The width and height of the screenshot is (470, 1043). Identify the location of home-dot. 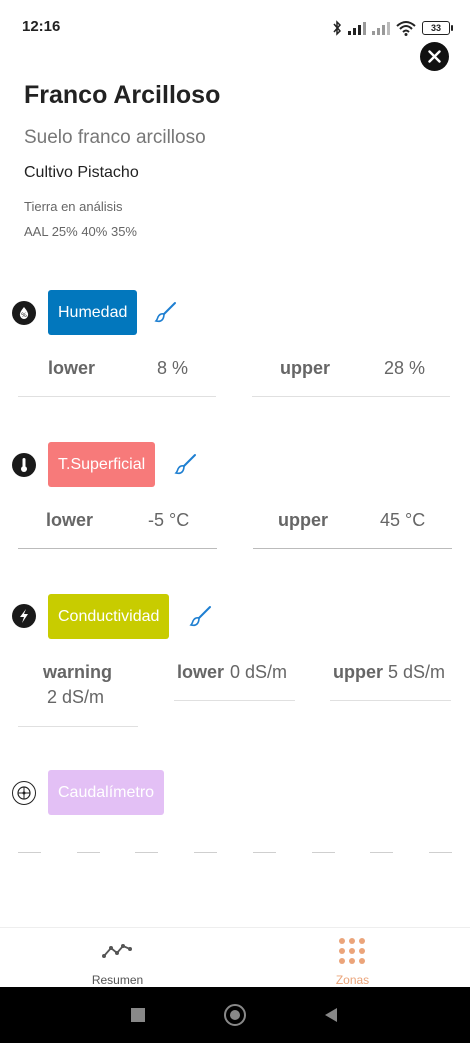
(235, 1015).